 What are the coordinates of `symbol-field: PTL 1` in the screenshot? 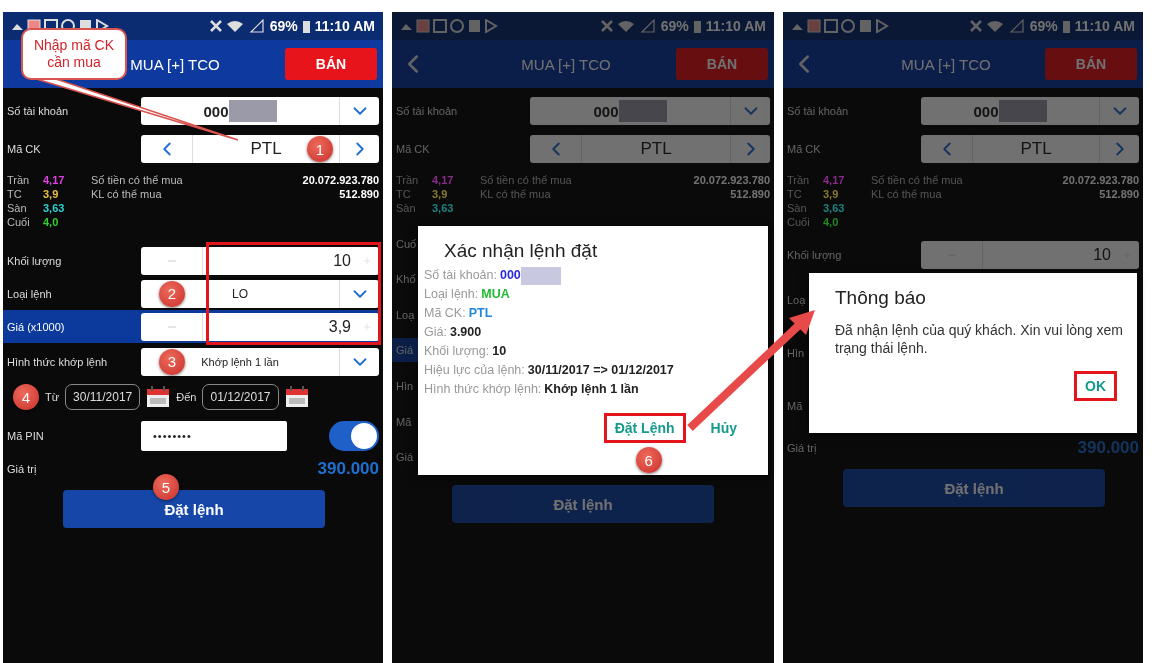 It's located at (260, 149).